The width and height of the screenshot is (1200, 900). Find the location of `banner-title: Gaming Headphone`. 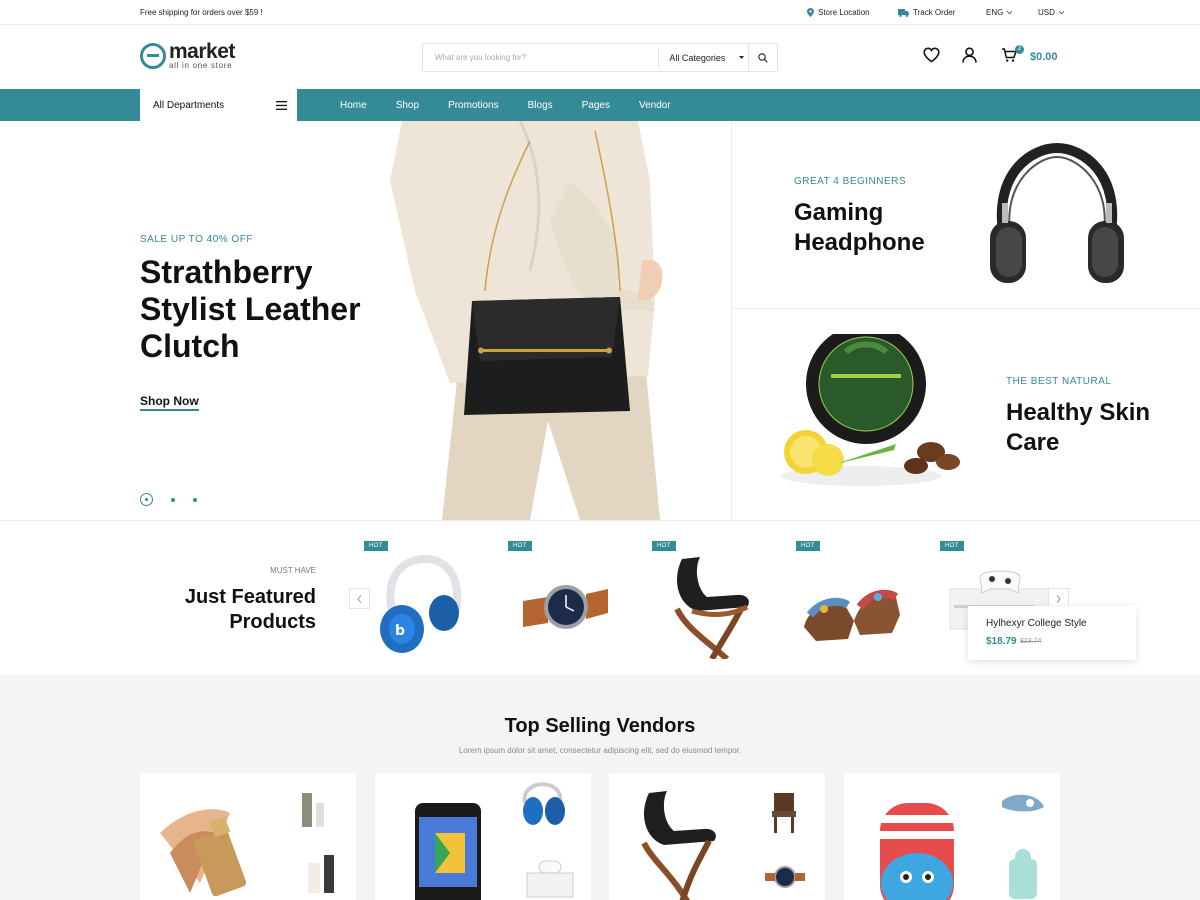

banner-title: Gaming Headphone is located at coordinates (859, 227).